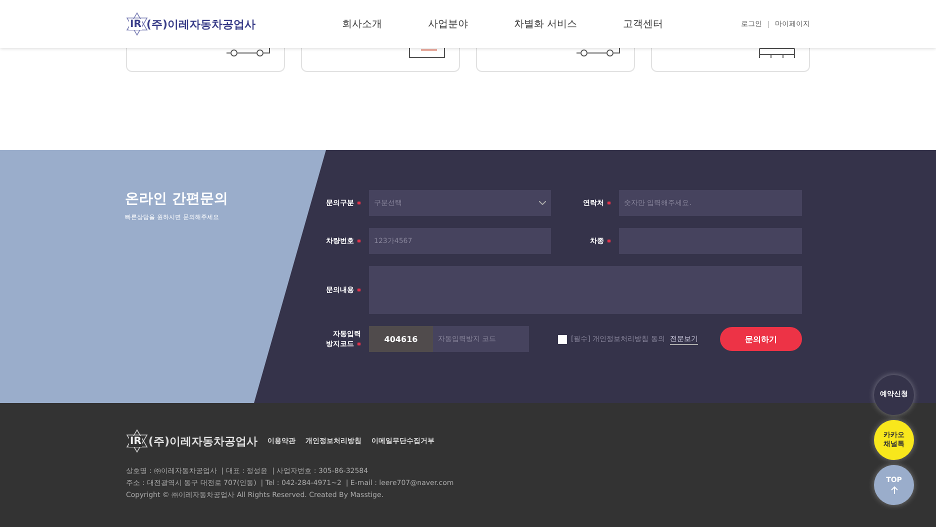  What do you see at coordinates (201, 24) in the screenshot?
I see `logo-text: (주)이레자동차공업사` at bounding box center [201, 24].